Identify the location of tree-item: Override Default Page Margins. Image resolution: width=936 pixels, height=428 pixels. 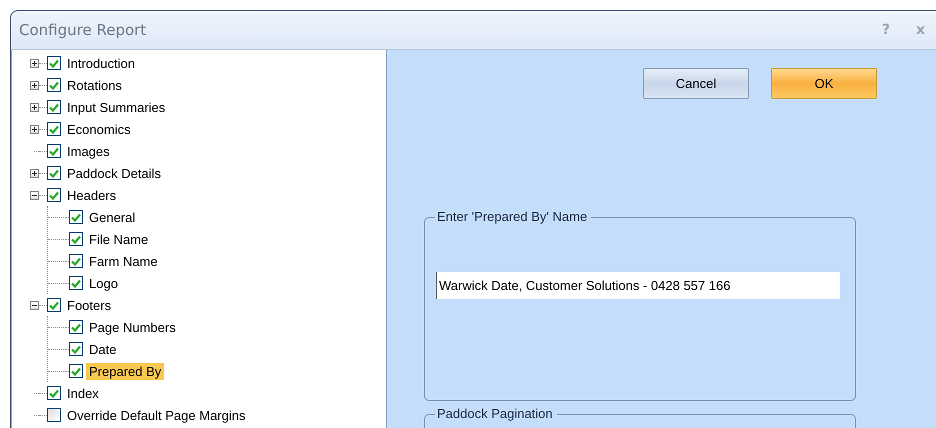
(156, 415).